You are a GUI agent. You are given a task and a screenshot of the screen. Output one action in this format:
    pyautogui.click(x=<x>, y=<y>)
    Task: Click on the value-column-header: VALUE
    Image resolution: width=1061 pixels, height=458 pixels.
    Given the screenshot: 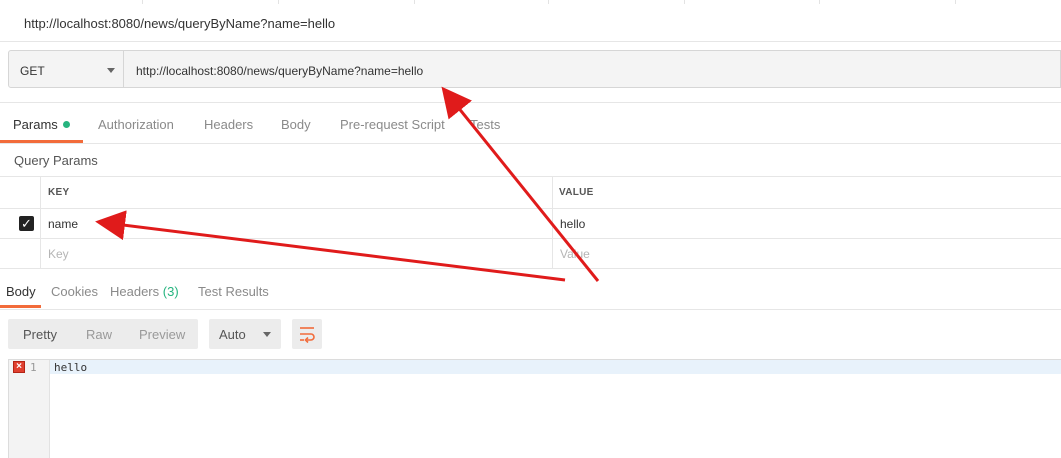 What is the action you would take?
    pyautogui.click(x=576, y=192)
    